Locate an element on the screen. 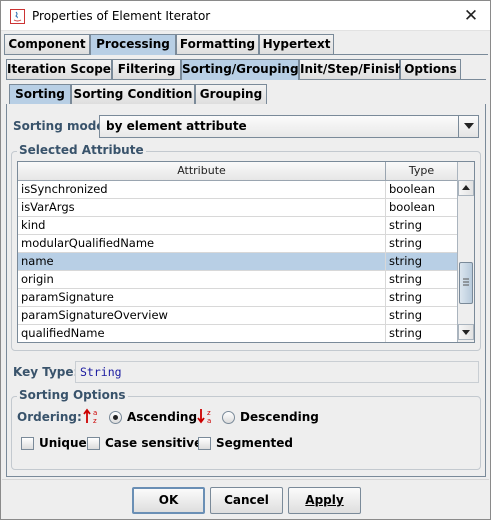 The image size is (491, 520). key-type-label: Key Type: is located at coordinates (46, 372).